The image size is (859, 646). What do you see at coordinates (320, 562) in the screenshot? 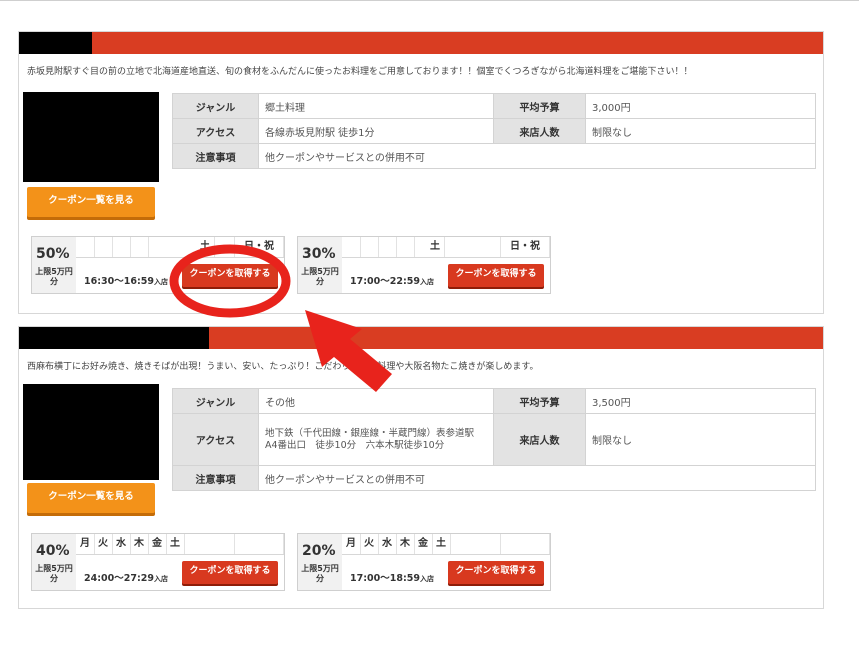
I see `discount-block: 20% 上限5万円分` at bounding box center [320, 562].